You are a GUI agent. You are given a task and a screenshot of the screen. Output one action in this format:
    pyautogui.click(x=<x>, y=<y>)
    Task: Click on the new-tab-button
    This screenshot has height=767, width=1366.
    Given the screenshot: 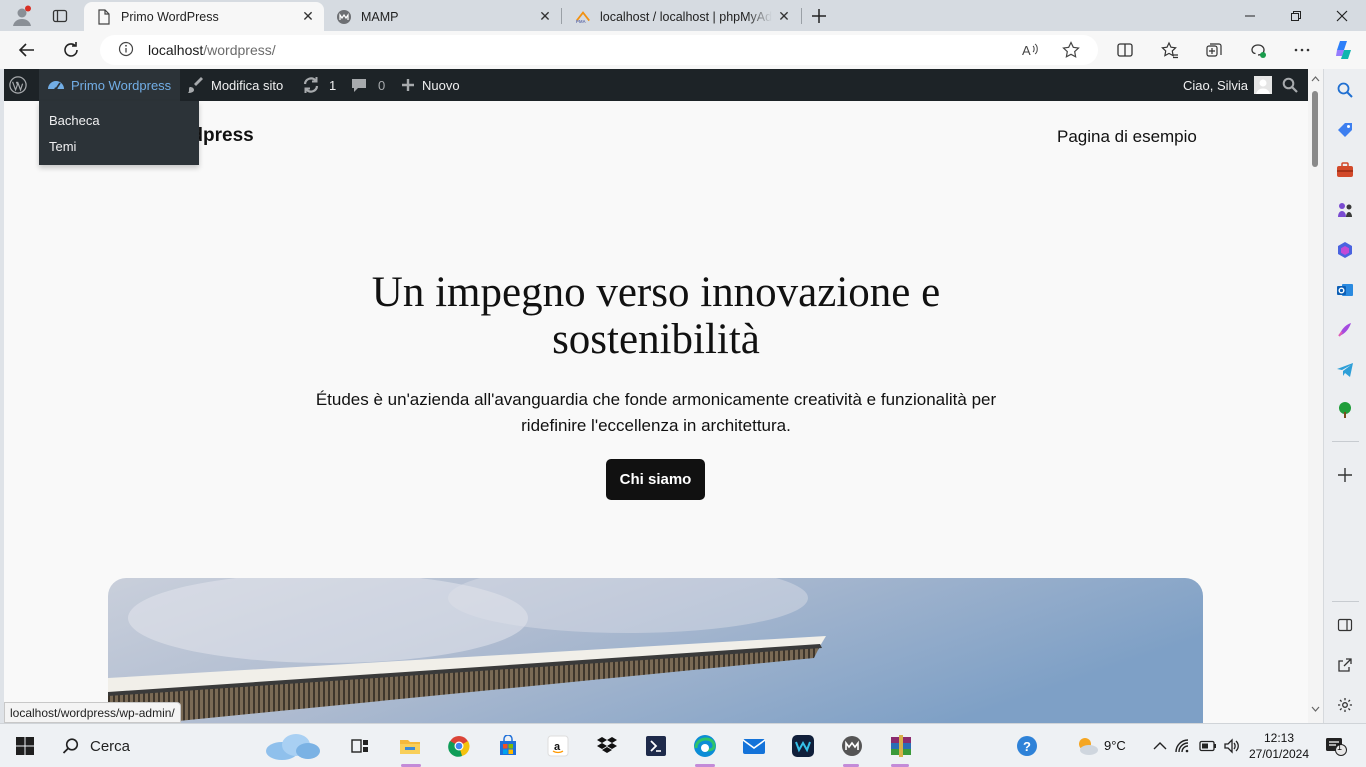 What is the action you would take?
    pyautogui.click(x=819, y=16)
    